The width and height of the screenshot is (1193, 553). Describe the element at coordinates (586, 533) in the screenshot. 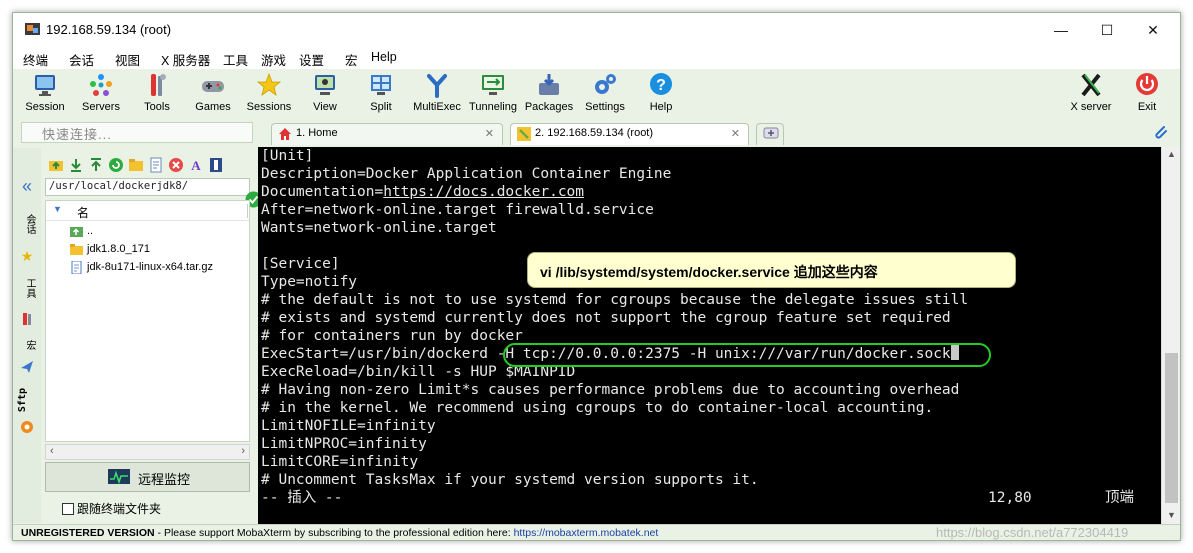

I see `subscribe-link: https://mobaxterm.mobatek.net` at that location.